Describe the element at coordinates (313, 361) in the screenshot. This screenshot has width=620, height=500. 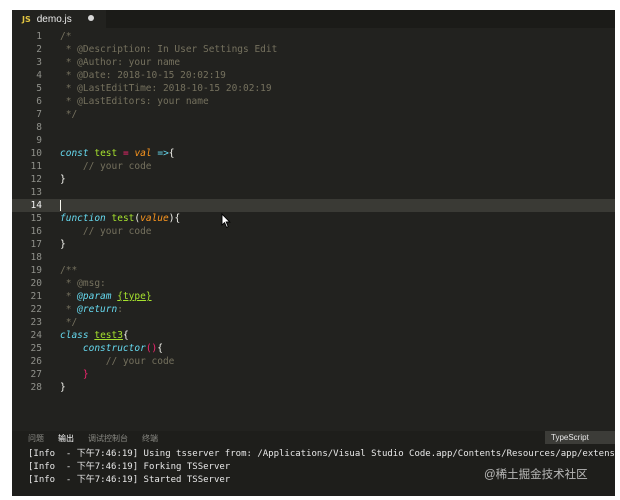
I see `code-line: 26 // your code` at that location.